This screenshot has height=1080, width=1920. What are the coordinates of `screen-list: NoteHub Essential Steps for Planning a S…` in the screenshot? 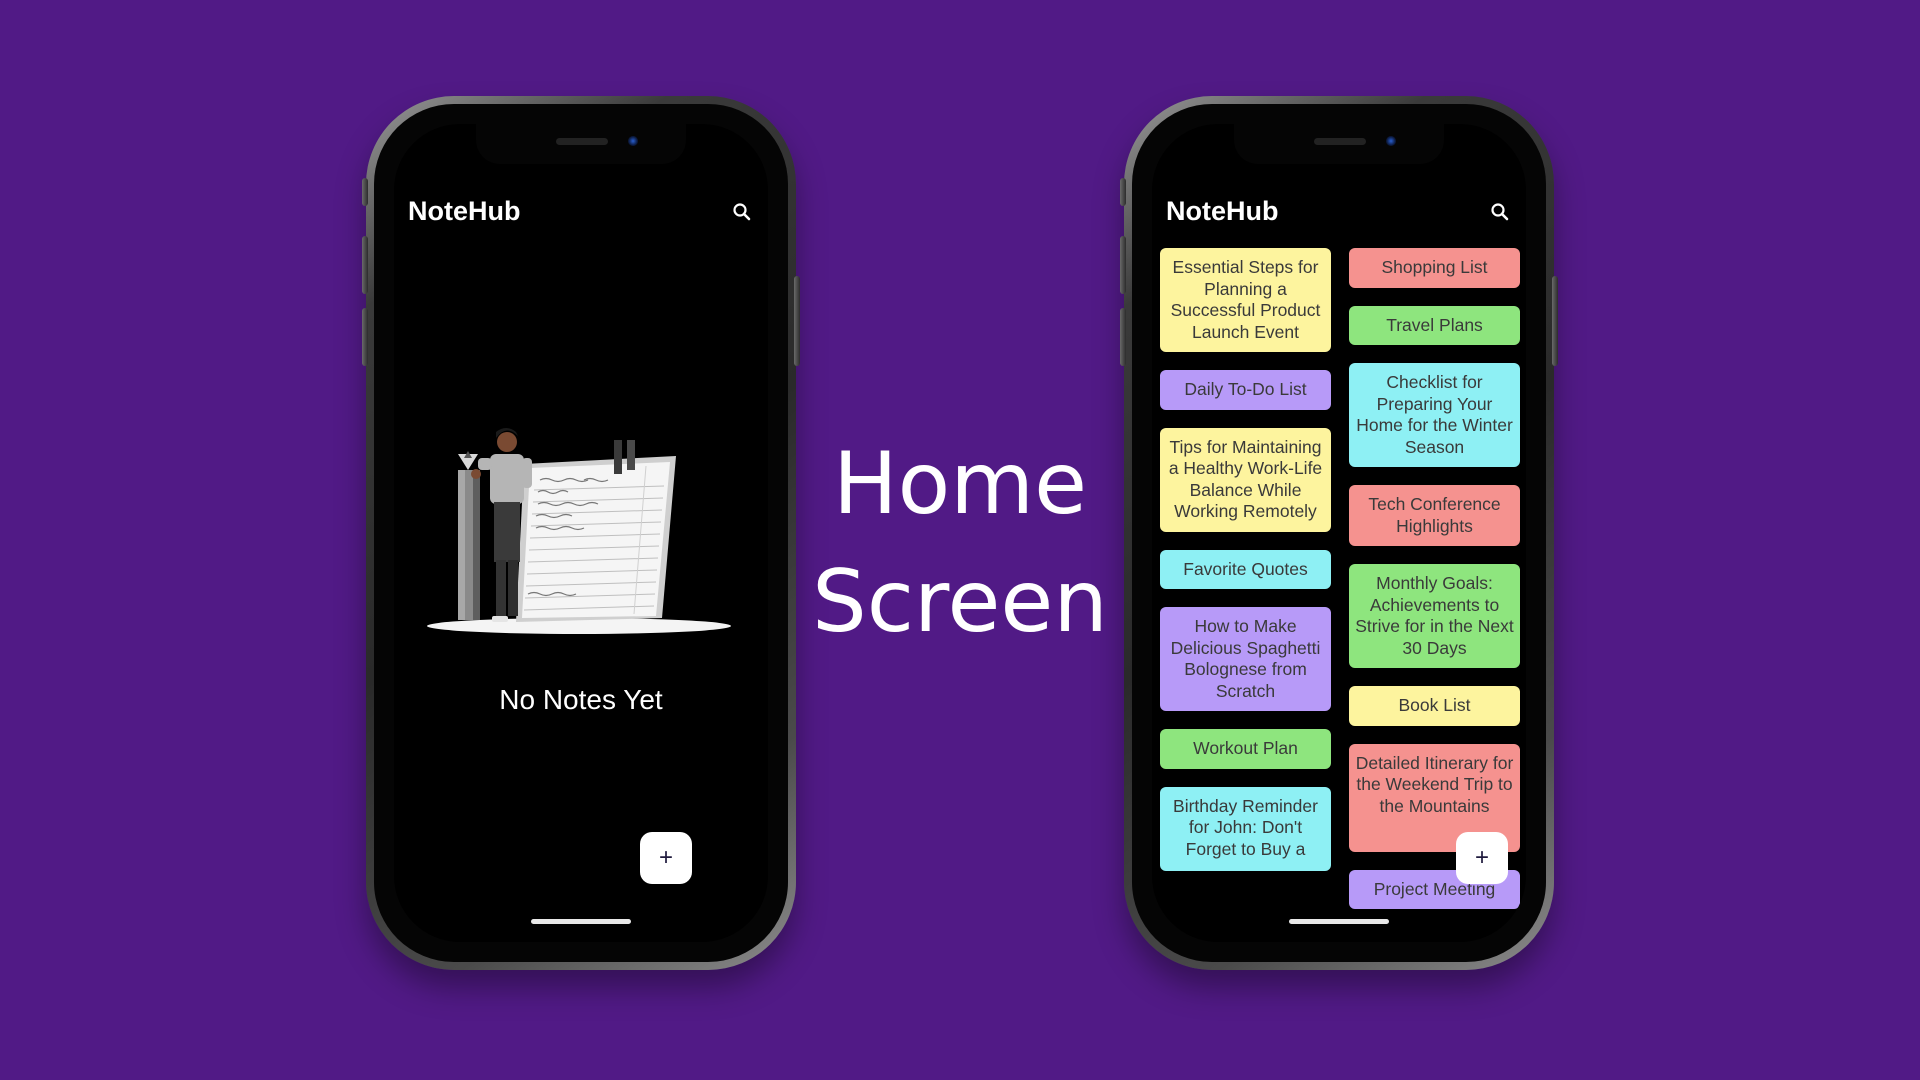 It's located at (1339, 533).